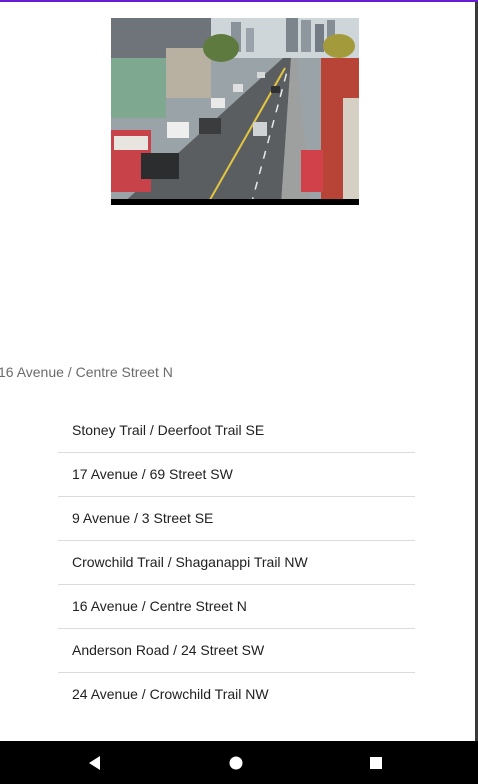 The height and width of the screenshot is (784, 478). I want to click on list-item: 16 Avenue / Centre Street N, so click(236, 607).